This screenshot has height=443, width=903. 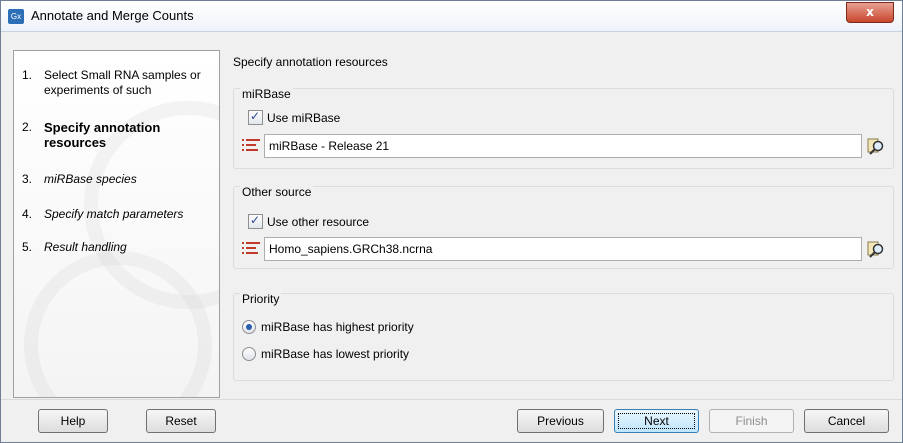 What do you see at coordinates (16, 16) in the screenshot?
I see `app-icon: Gx` at bounding box center [16, 16].